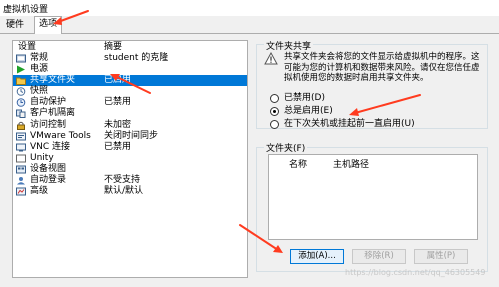  What do you see at coordinates (27, 47) in the screenshot?
I see `column-header-setting: 设置` at bounding box center [27, 47].